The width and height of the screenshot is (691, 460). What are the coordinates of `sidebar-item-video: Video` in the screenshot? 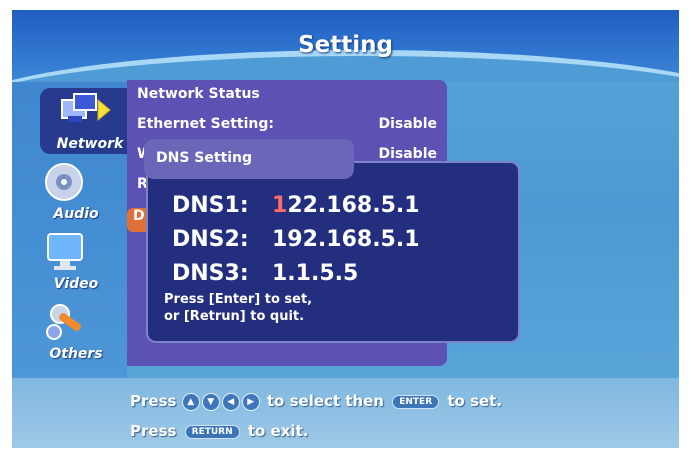 It's located at (76, 261).